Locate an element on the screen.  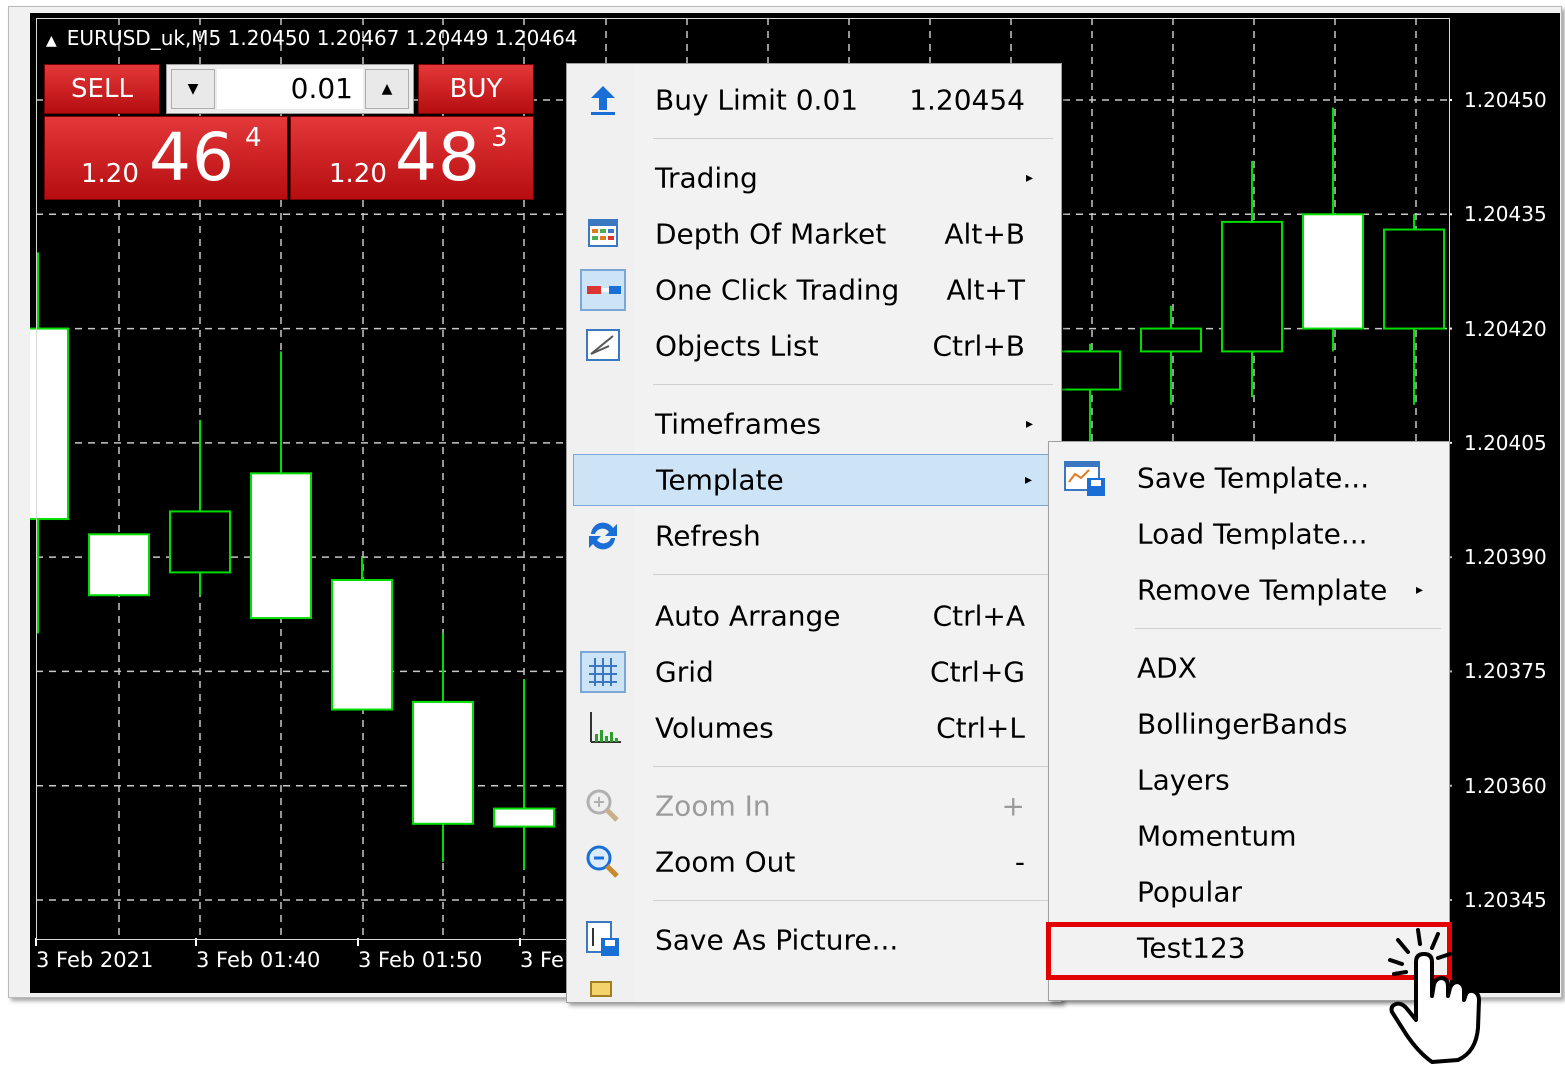
menu-item-depth-of-market: Depth Of Market Alt+B is located at coordinates (814, 234).